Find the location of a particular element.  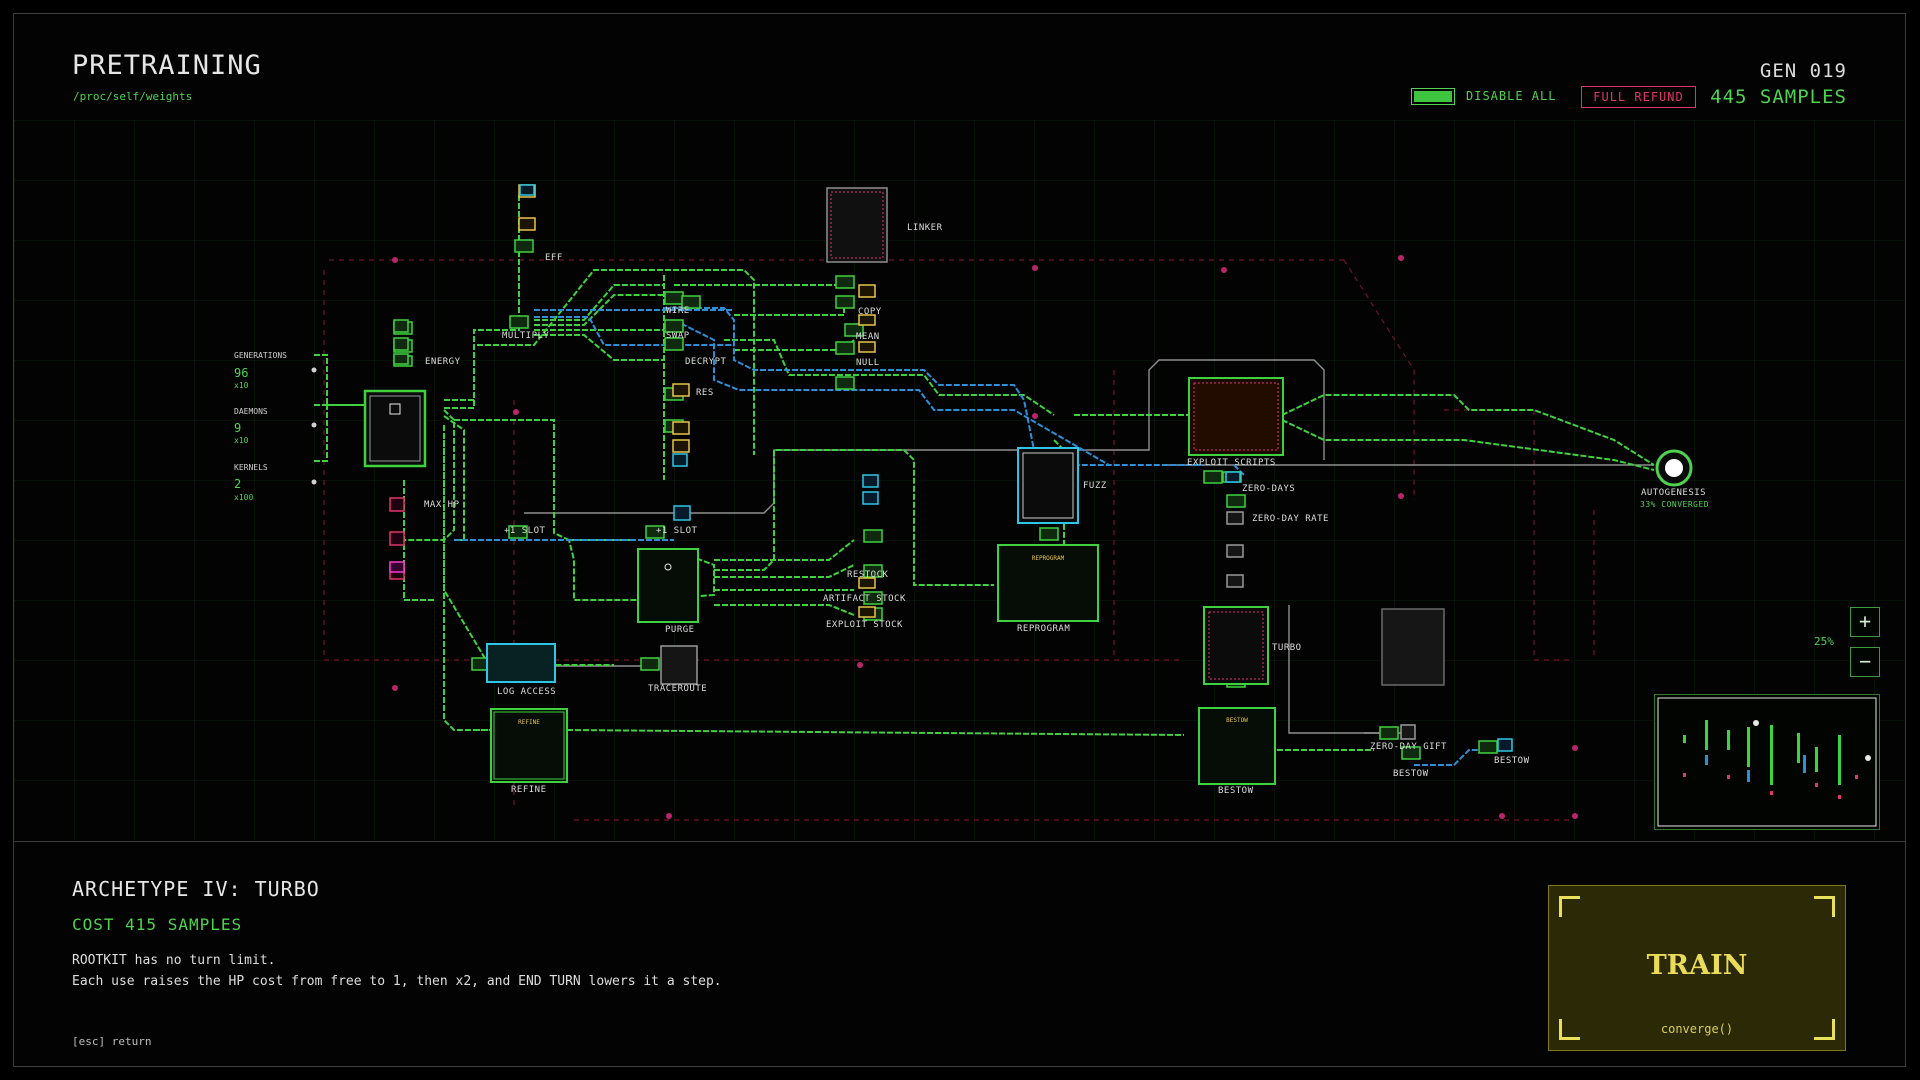

train-sublabel: converge() is located at coordinates (1697, 1029).